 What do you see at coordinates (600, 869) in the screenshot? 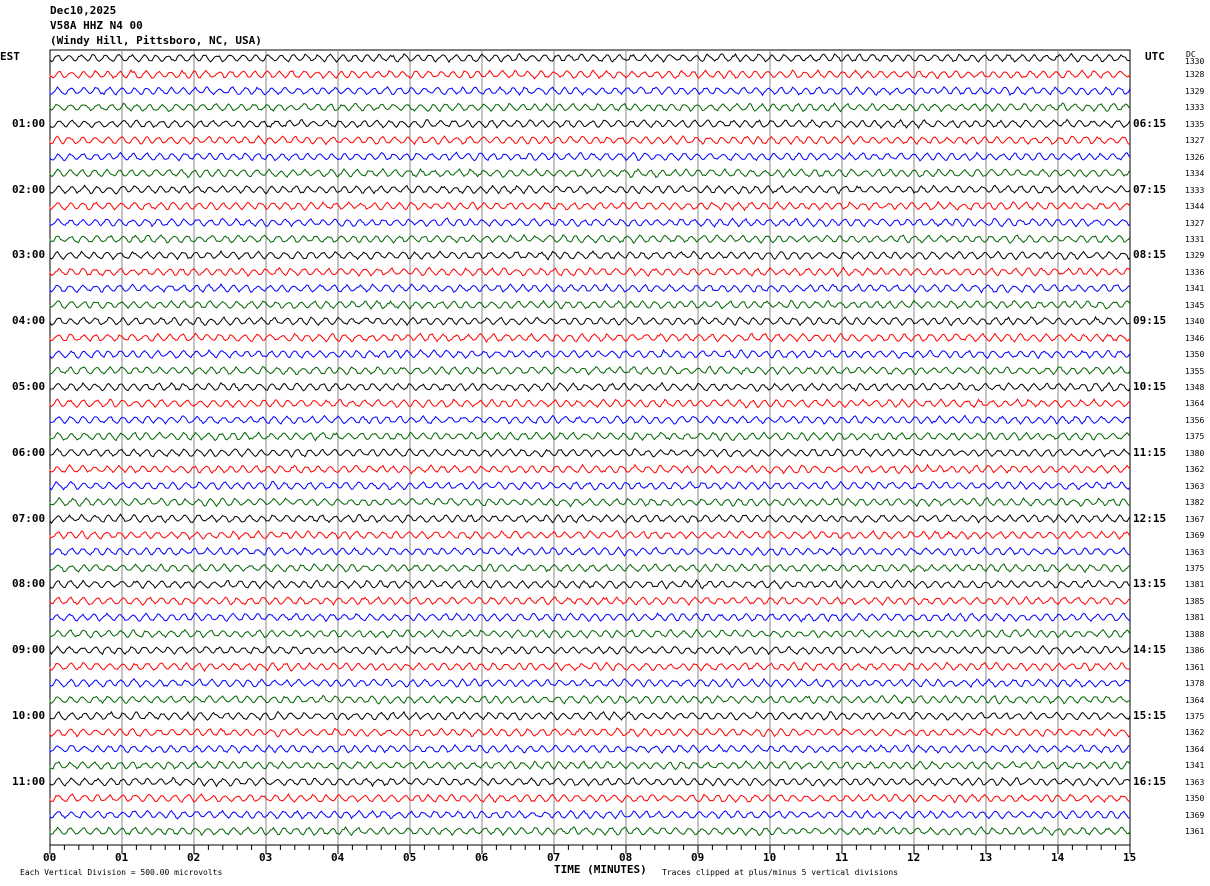
I see `x-axis-label: TIME (MINUTES)` at bounding box center [600, 869].